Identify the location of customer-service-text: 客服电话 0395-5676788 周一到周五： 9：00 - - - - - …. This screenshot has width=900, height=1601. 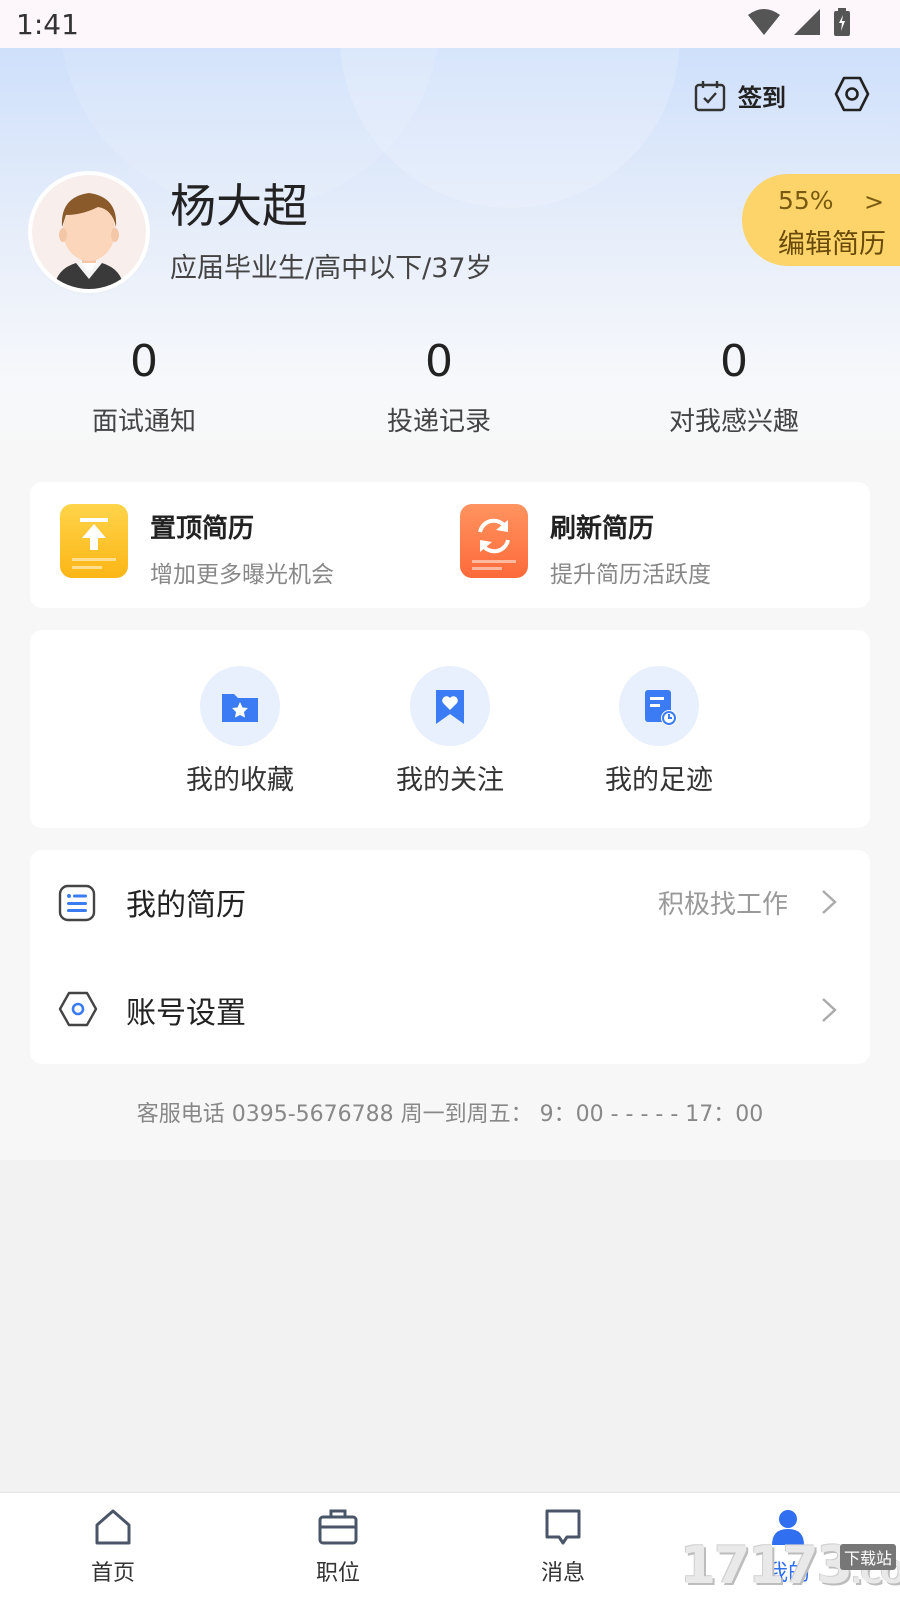
(450, 1114).